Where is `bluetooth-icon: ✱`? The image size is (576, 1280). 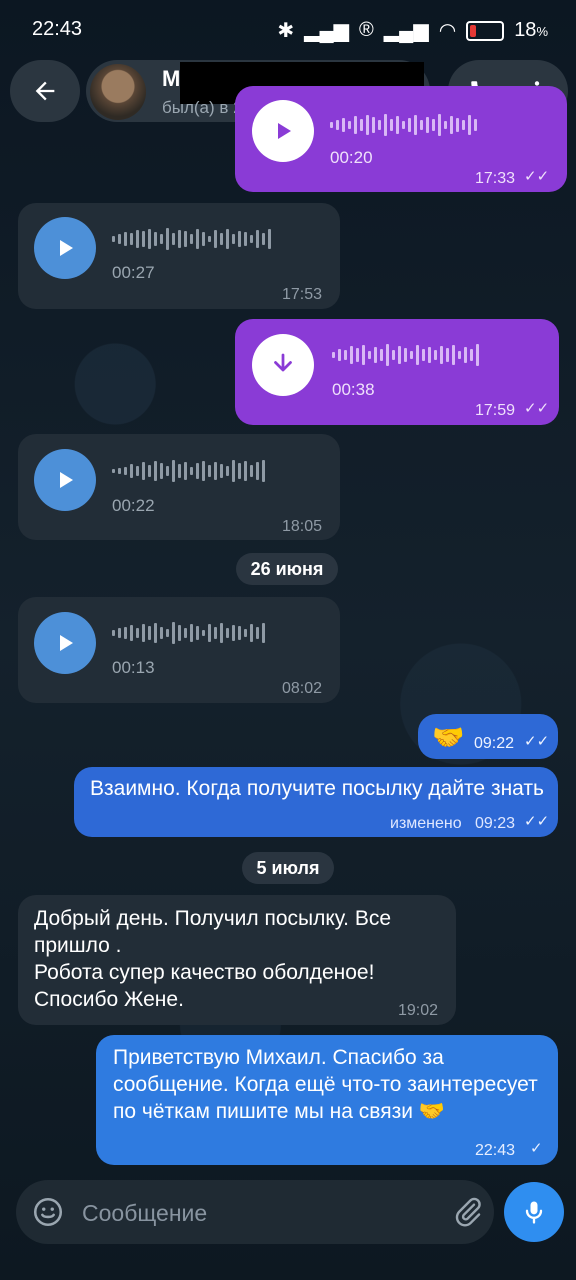 bluetooth-icon: ✱ is located at coordinates (286, 31).